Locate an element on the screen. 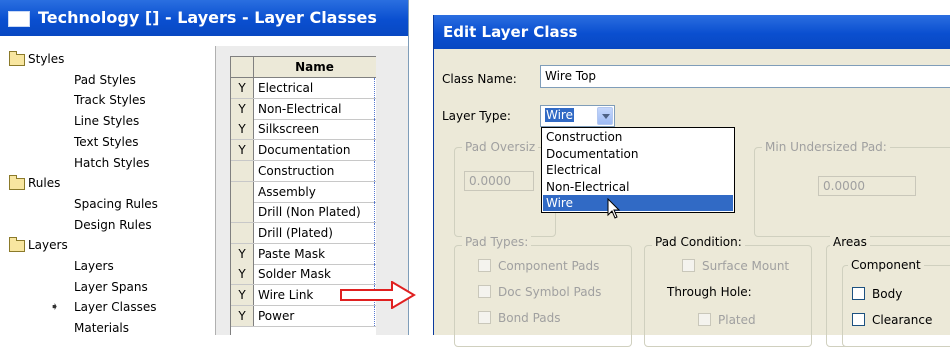 Image resolution: width=950 pixels, height=347 pixels. tree-item-design-rules: Design Rules is located at coordinates (107, 225).